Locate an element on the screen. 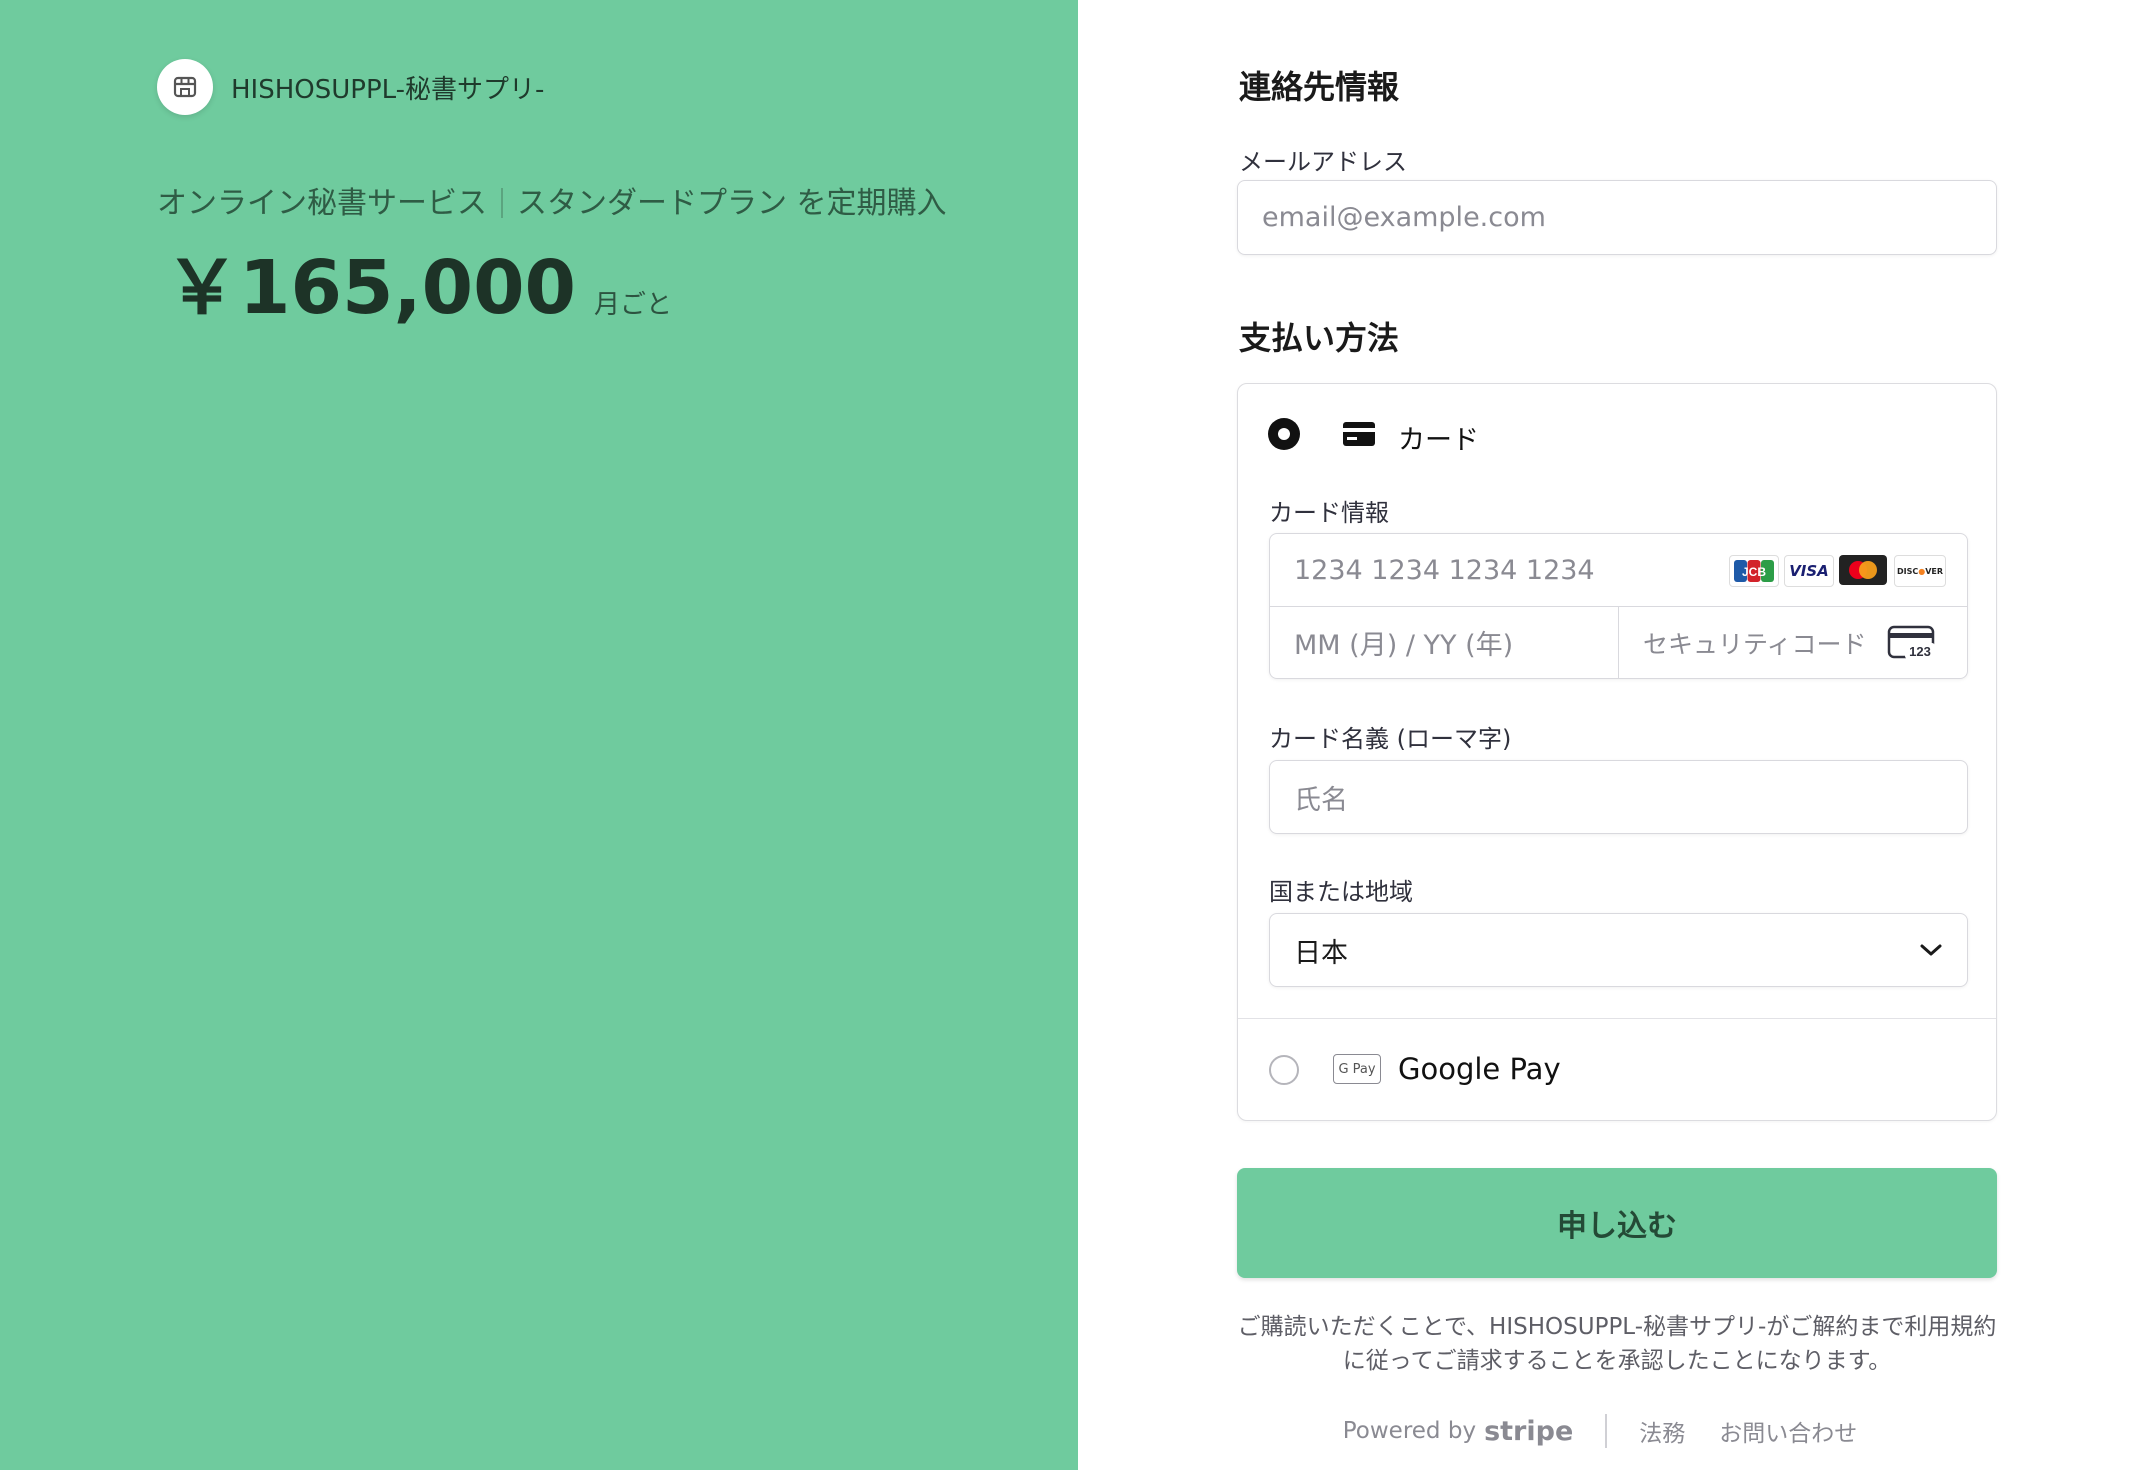  gpay-radio is located at coordinates (1284, 1070).